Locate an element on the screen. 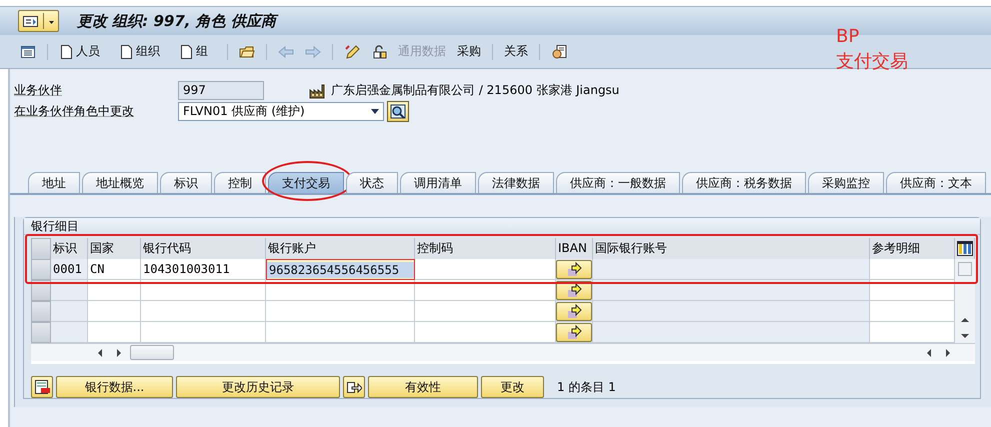 The height and width of the screenshot is (427, 991). role-dropdown: FLVN01 供应商 (维护) is located at coordinates (281, 111).